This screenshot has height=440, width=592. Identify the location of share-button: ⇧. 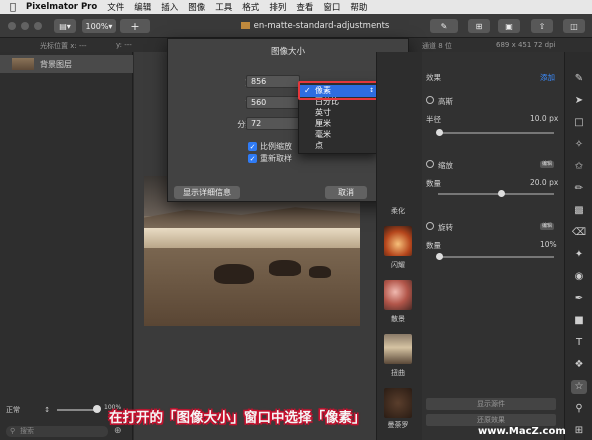
(542, 26).